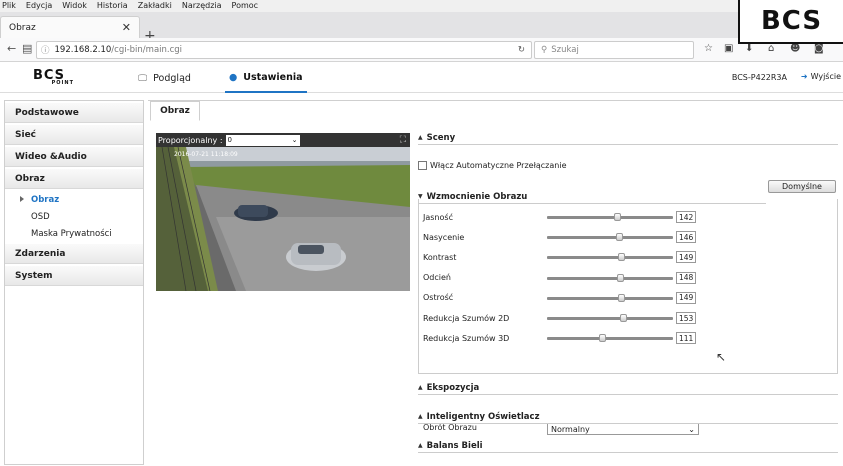 This screenshot has height=466, width=843. Describe the element at coordinates (686, 318) in the screenshot. I see `slider-value-input: 153` at that location.